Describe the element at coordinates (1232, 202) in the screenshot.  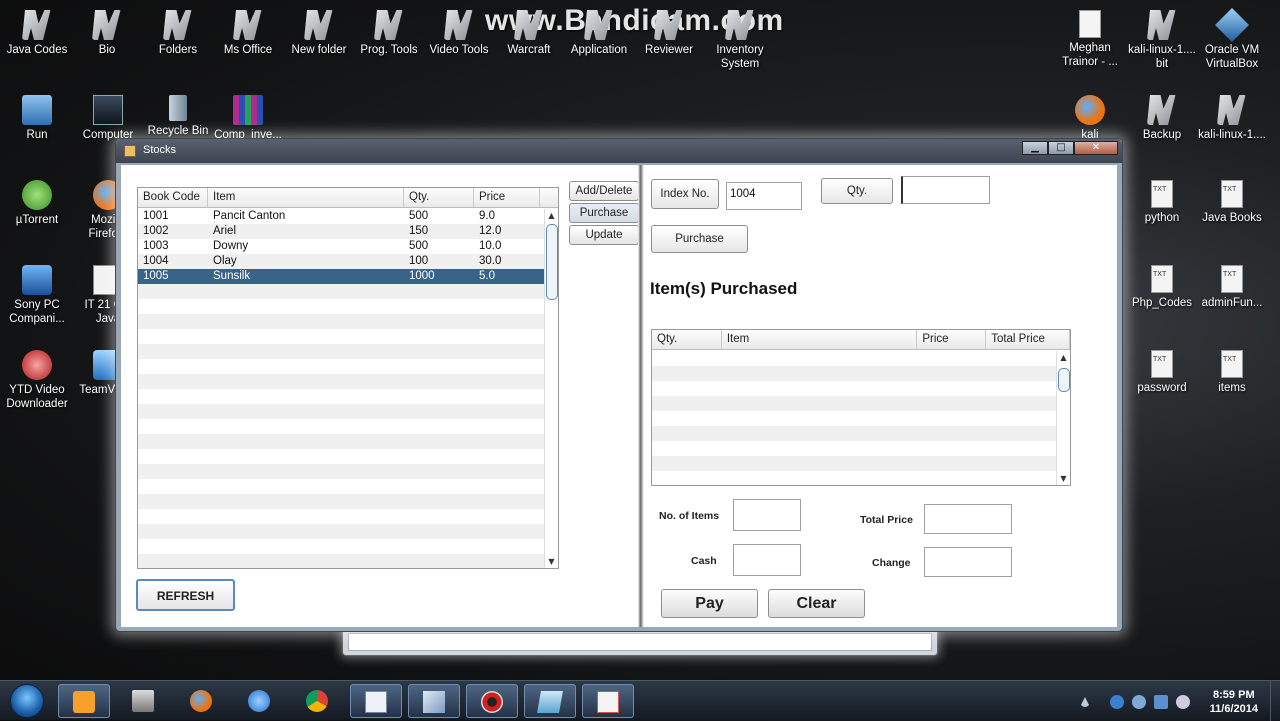
I see `desktop-icon-java-books: Java Books` at that location.